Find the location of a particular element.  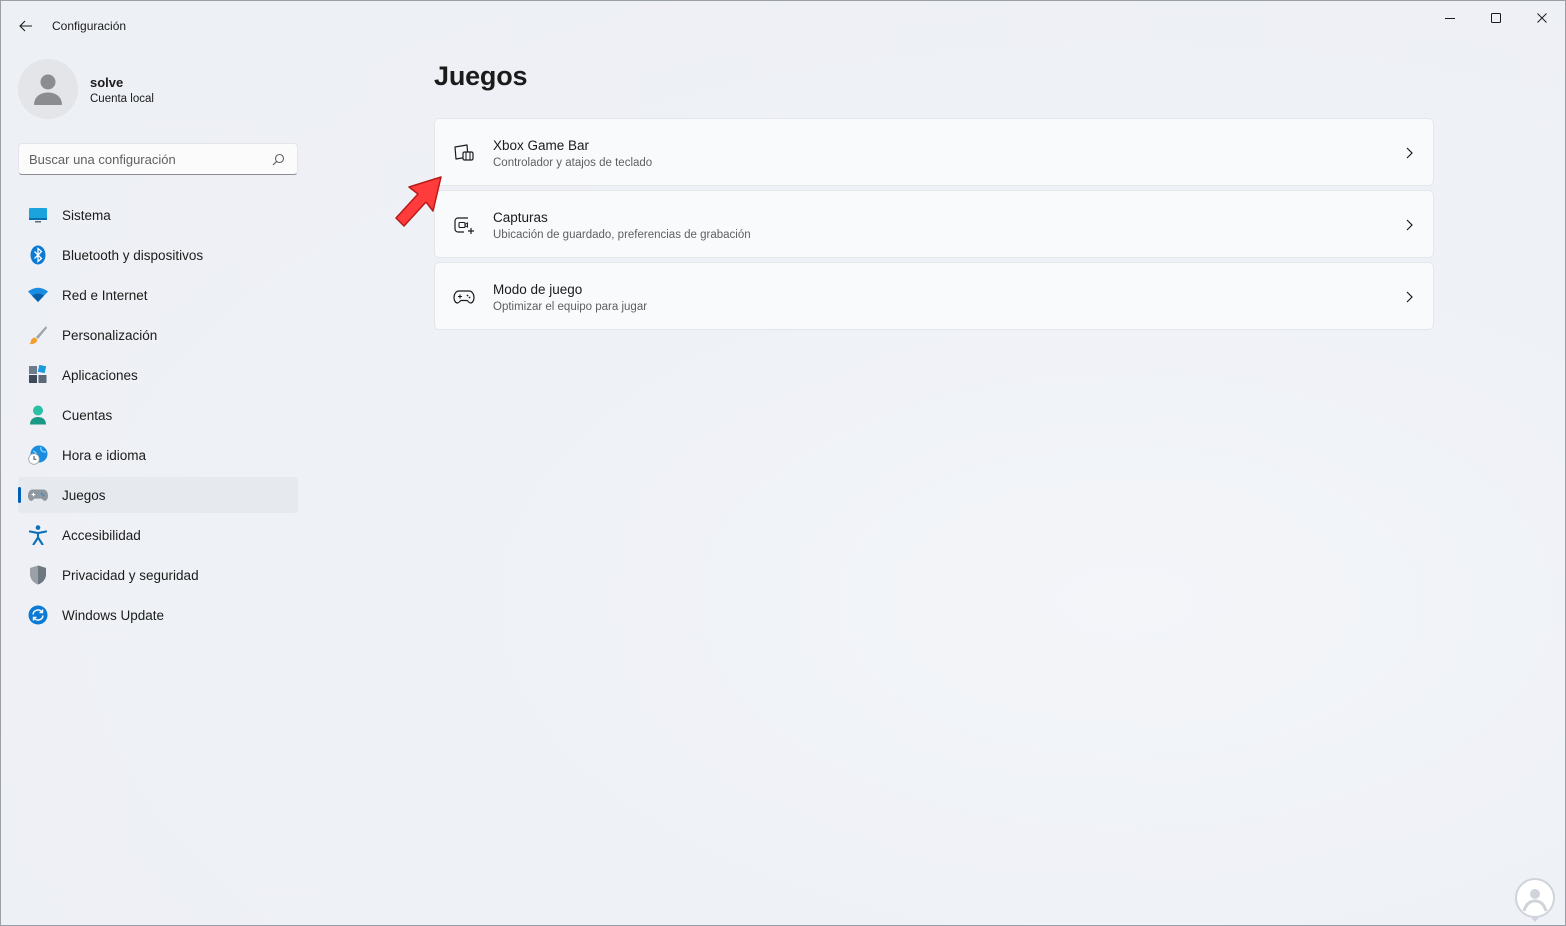

gamepad-icon is located at coordinates (38, 495).